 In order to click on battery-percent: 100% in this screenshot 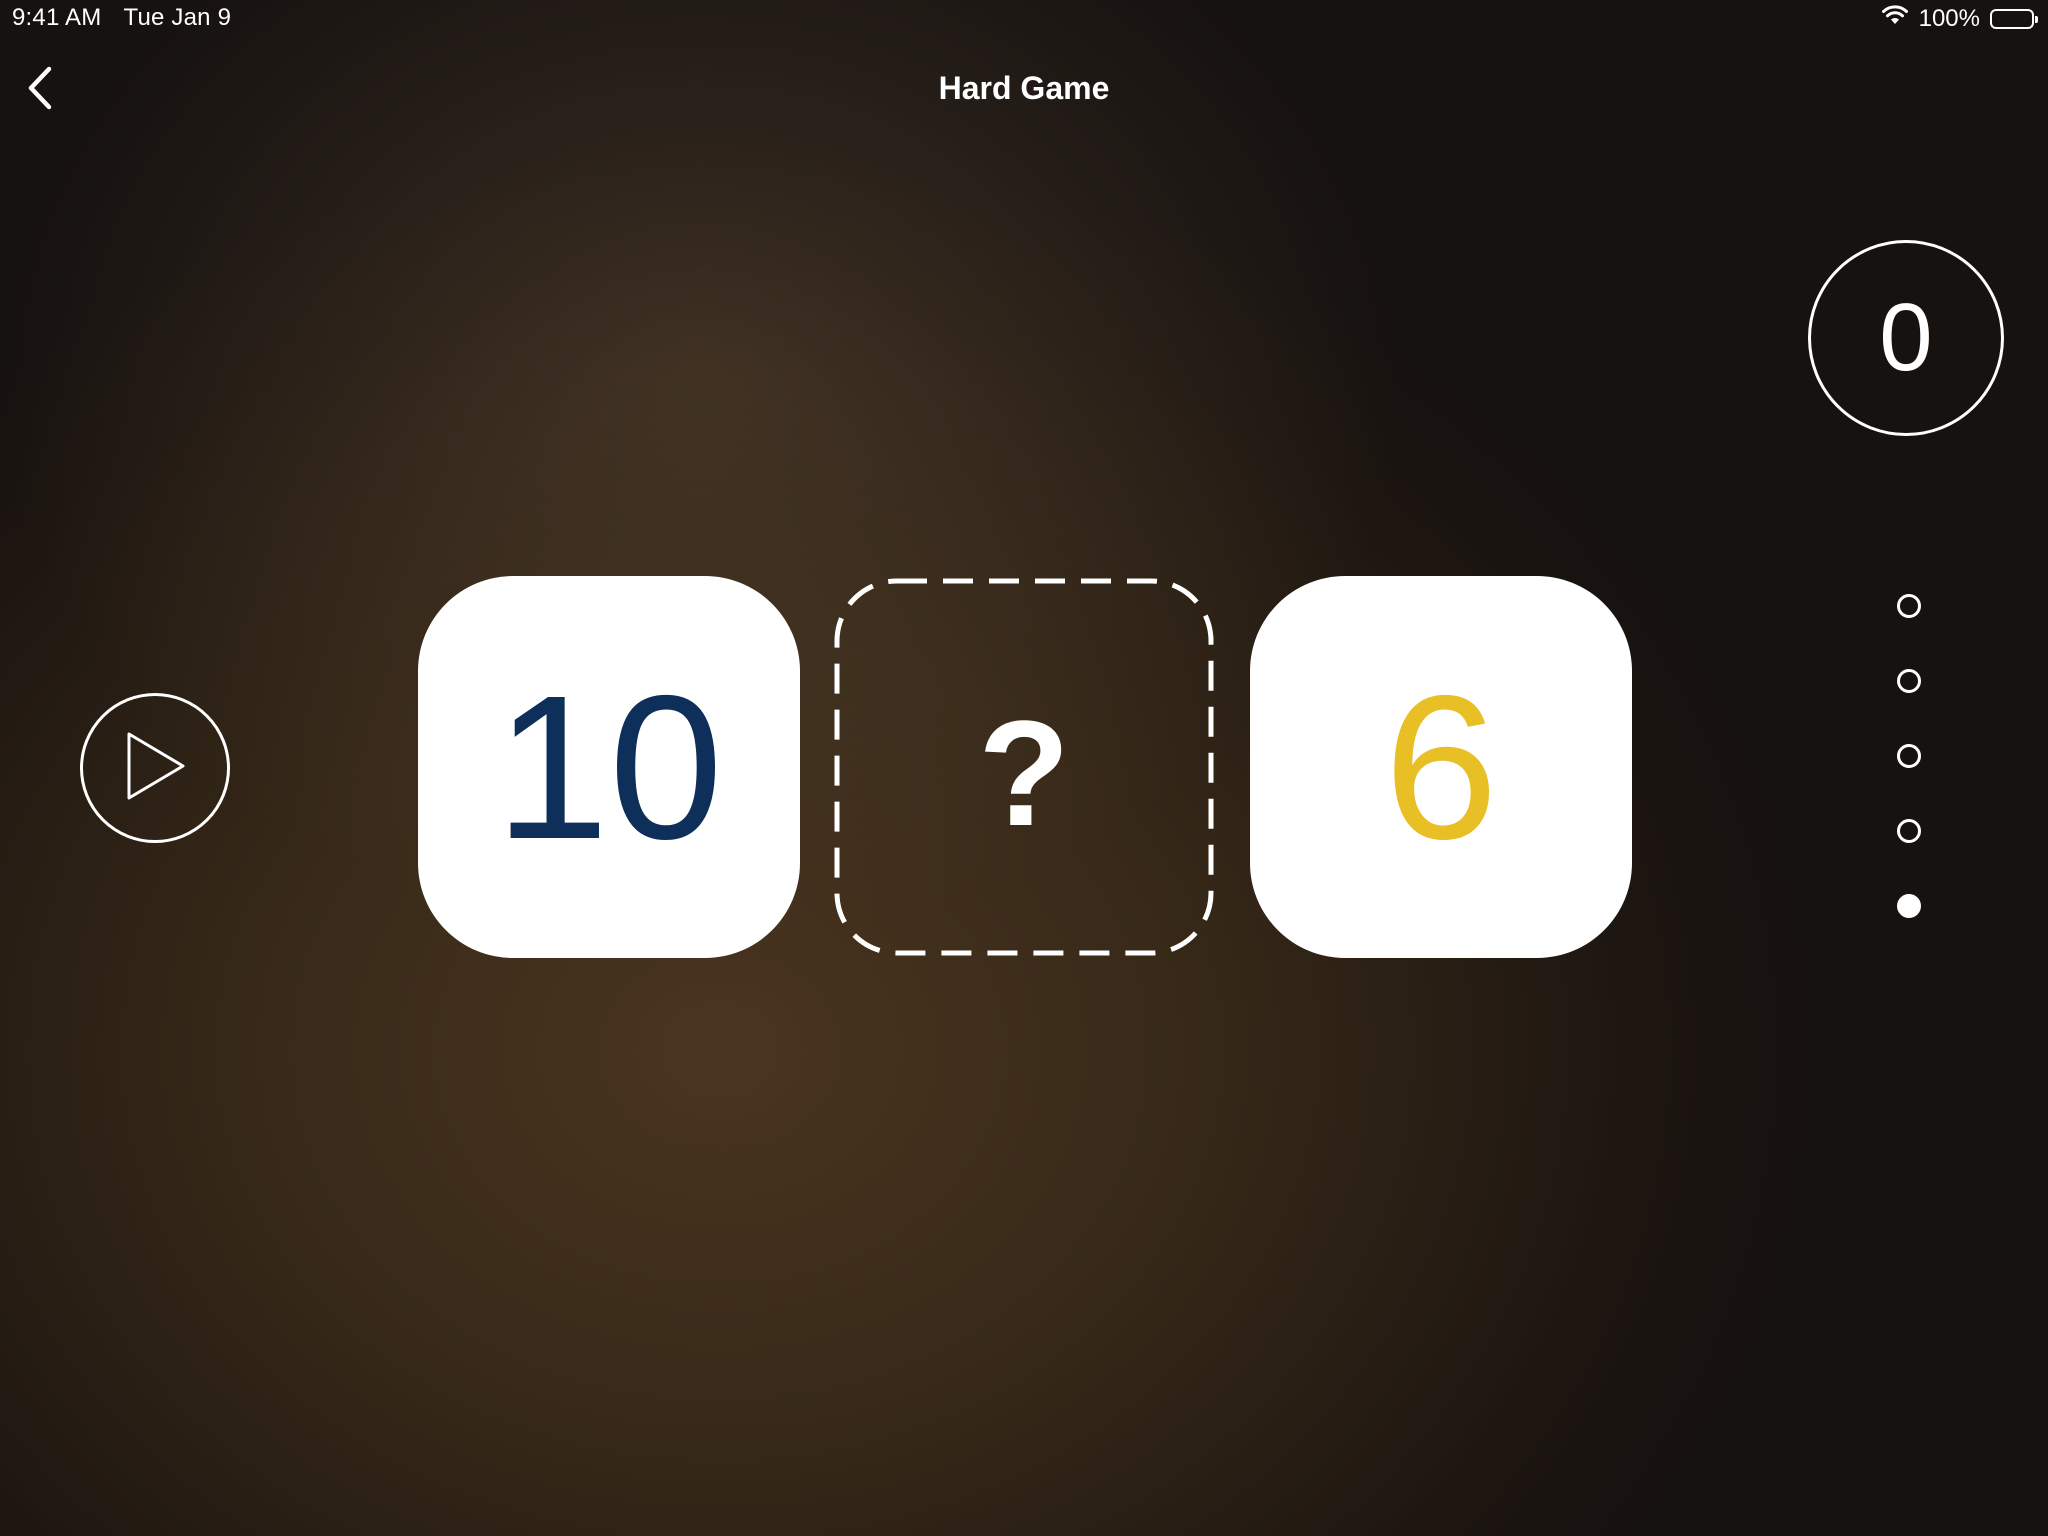, I will do `click(1949, 18)`.